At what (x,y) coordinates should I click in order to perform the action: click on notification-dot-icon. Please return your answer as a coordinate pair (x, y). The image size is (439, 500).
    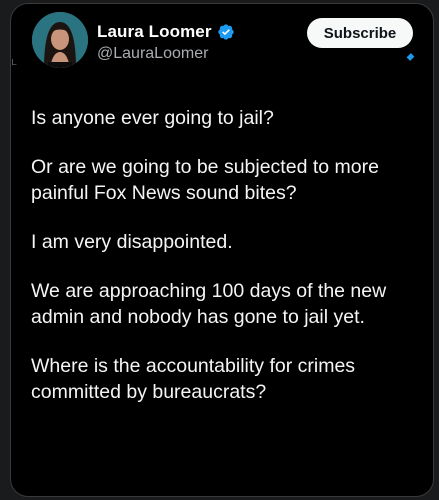
    Looking at the image, I should click on (410, 57).